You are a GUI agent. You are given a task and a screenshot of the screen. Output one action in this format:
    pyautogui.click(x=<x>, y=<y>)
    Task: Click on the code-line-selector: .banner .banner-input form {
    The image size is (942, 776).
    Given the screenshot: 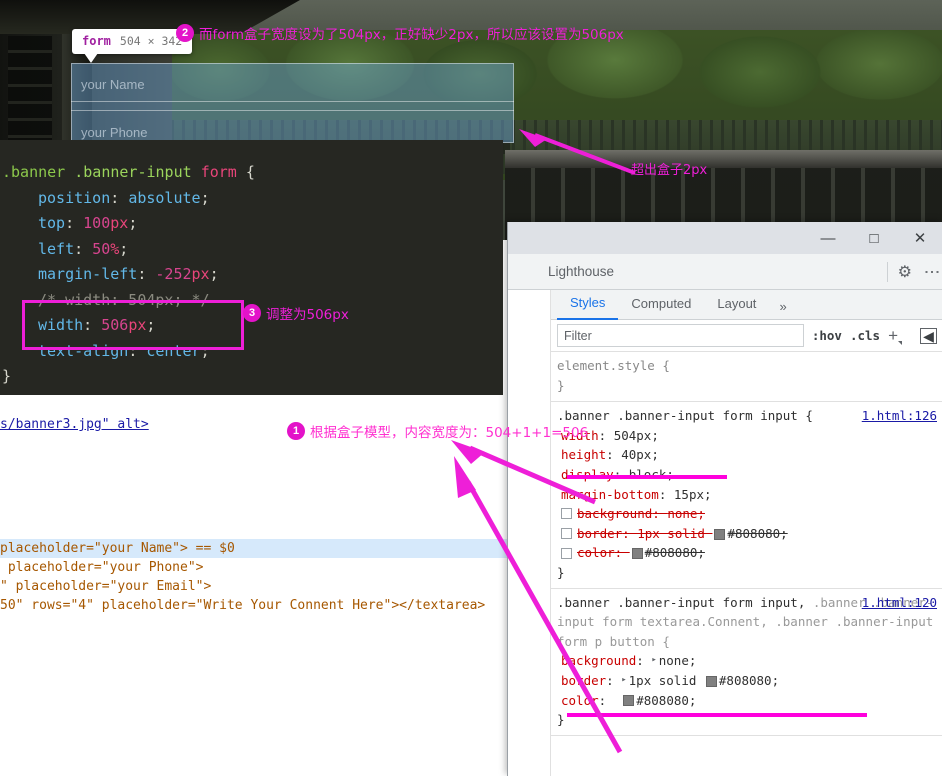 What is the action you would take?
    pyautogui.click(x=251, y=173)
    